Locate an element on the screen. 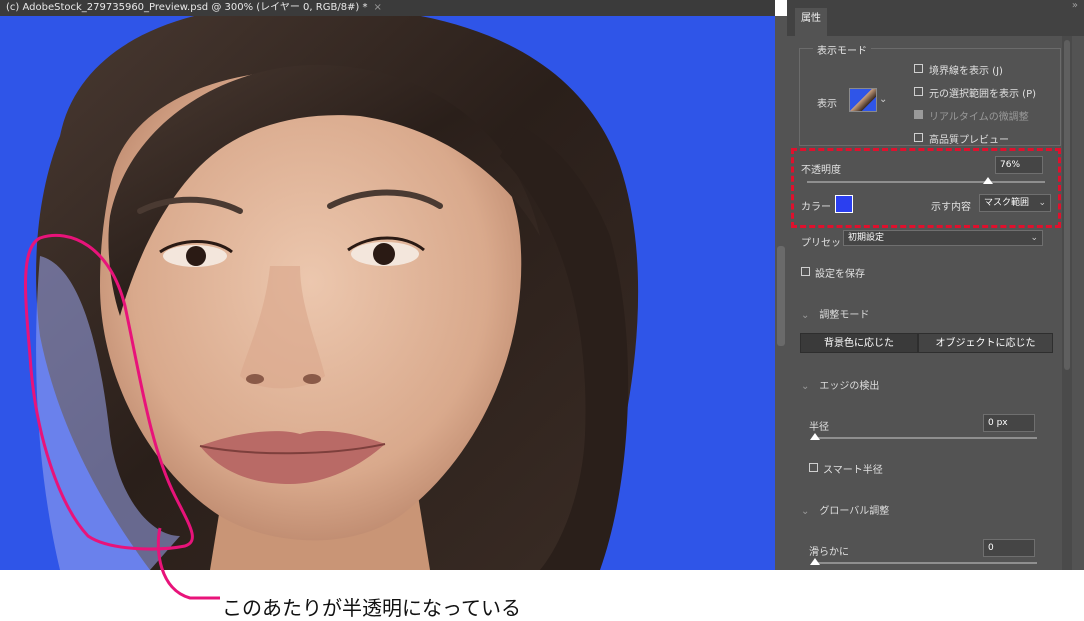  edge-detection-heading: エッジの検出 is located at coordinates (849, 386).